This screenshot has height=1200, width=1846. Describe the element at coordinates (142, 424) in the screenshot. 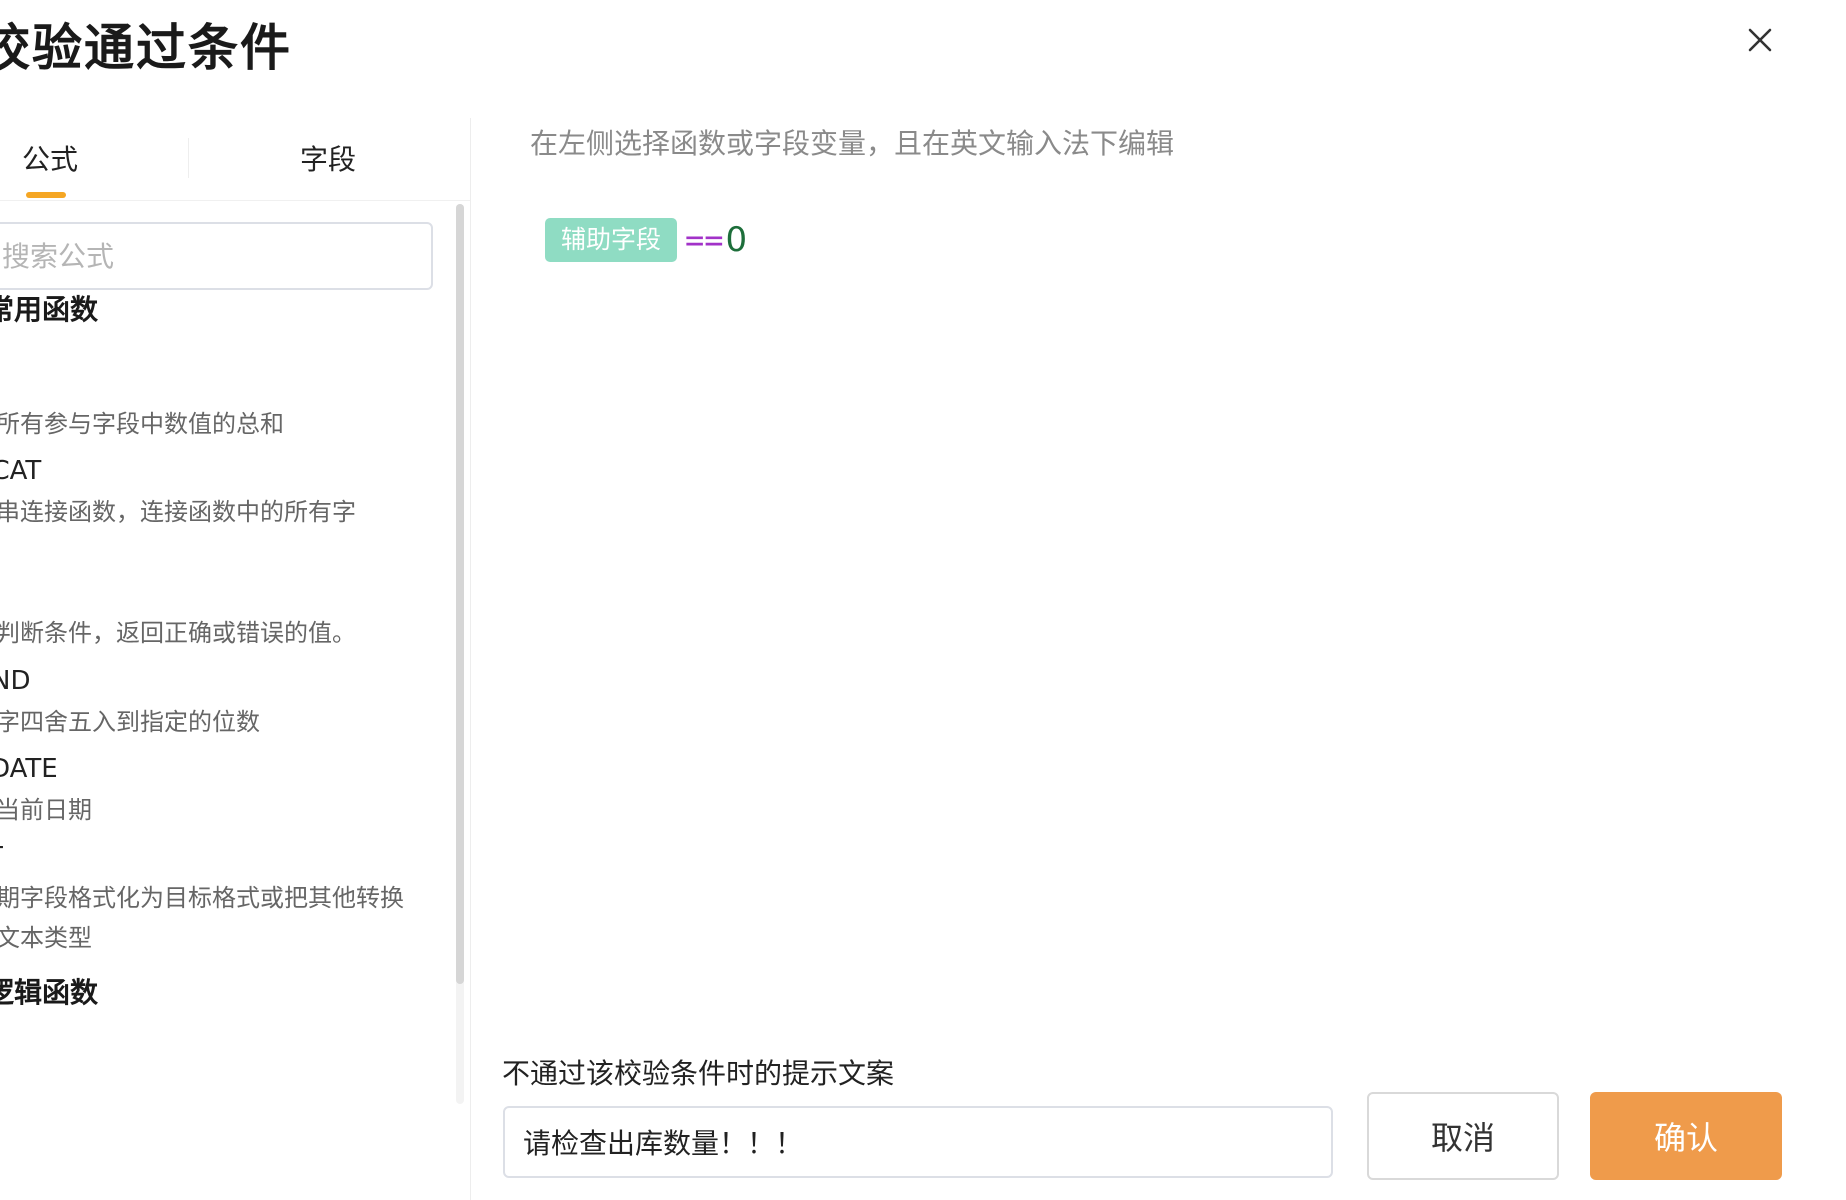

I see `function-desc: 回所有参与字段中数值的总和` at that location.